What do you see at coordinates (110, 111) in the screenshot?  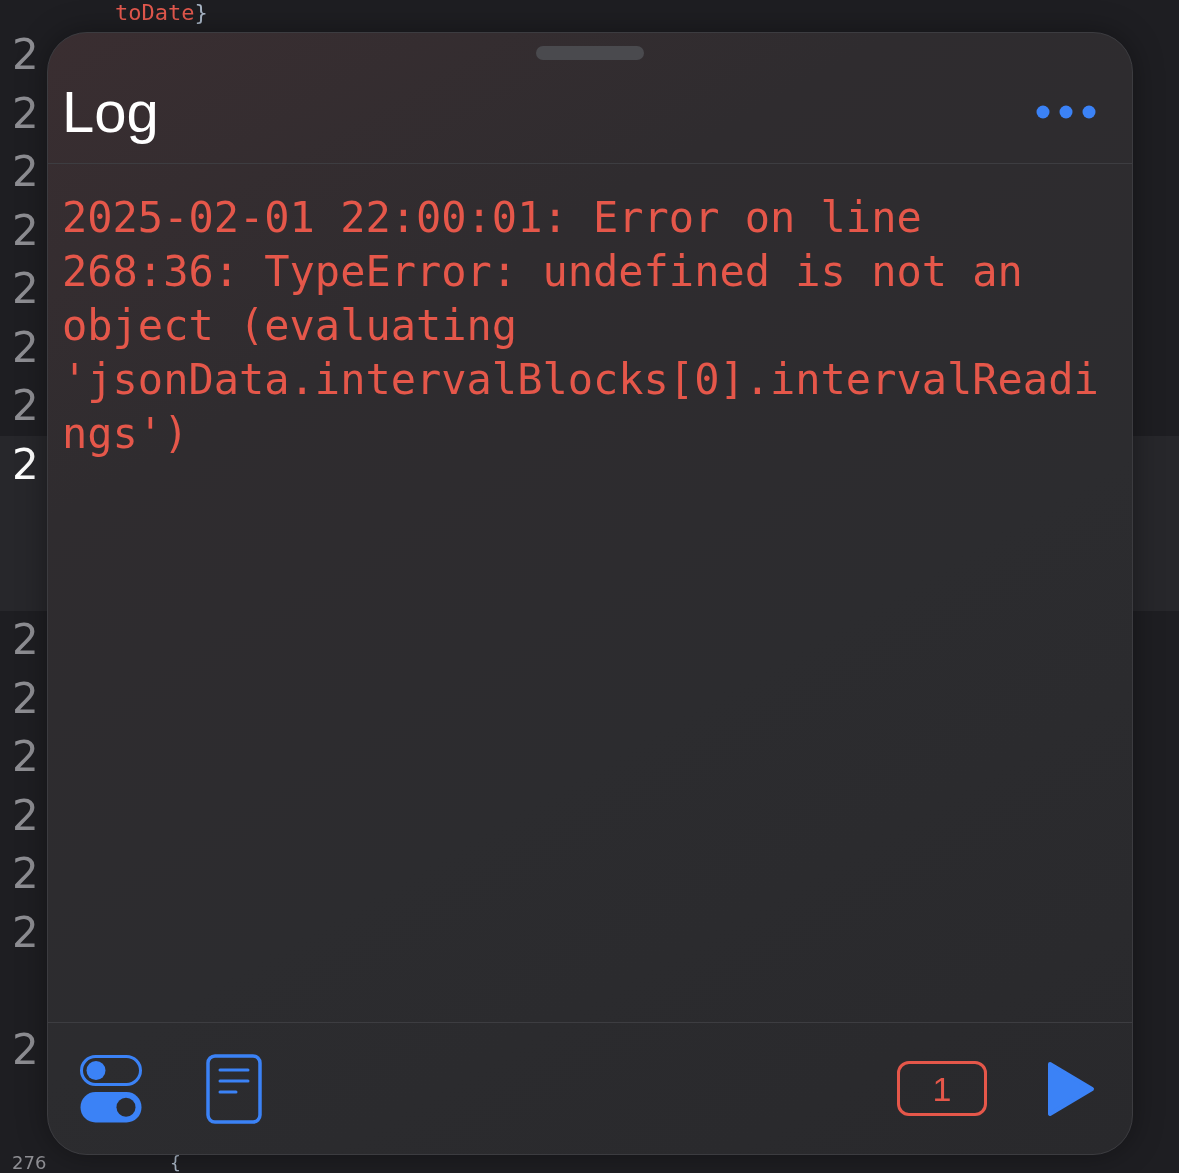 I see `panel-title: Log` at bounding box center [110, 111].